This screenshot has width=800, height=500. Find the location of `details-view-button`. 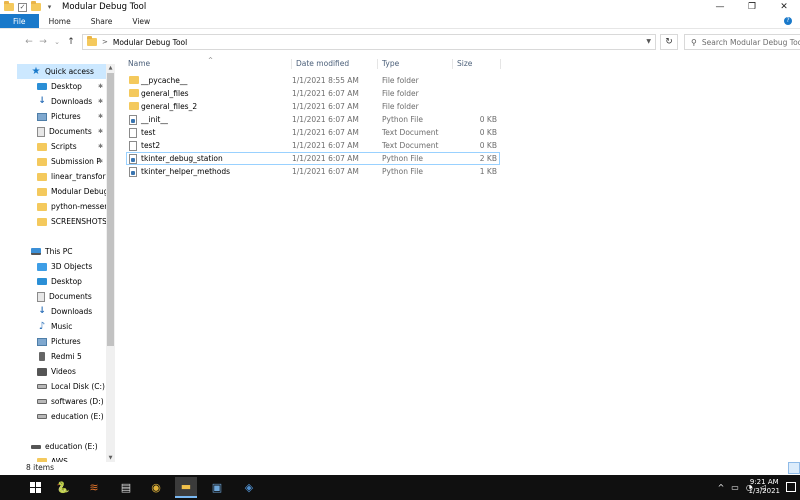

details-view-button is located at coordinates (794, 468).